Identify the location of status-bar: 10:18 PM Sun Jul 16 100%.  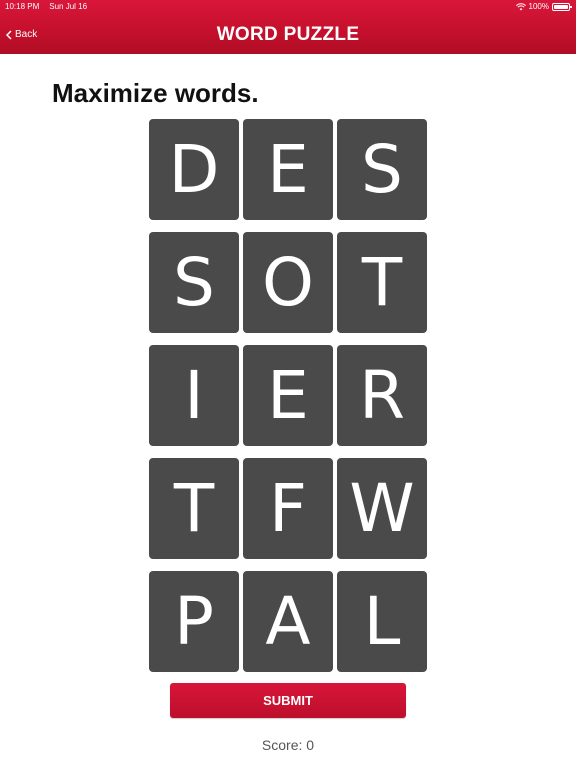
(288, 7).